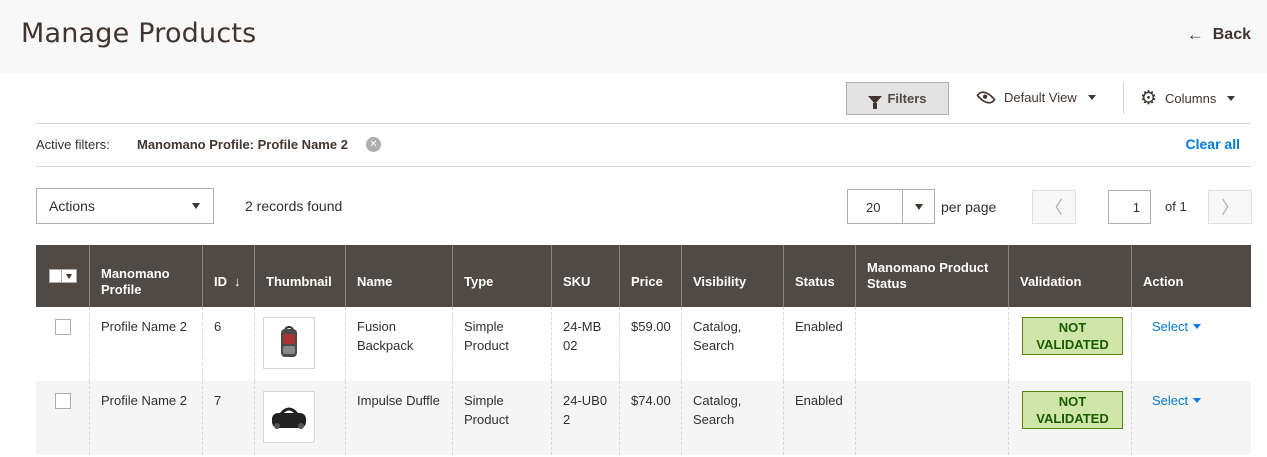 Image resolution: width=1267 pixels, height=457 pixels. I want to click on default-view-dropdown: Default View, so click(1036, 97).